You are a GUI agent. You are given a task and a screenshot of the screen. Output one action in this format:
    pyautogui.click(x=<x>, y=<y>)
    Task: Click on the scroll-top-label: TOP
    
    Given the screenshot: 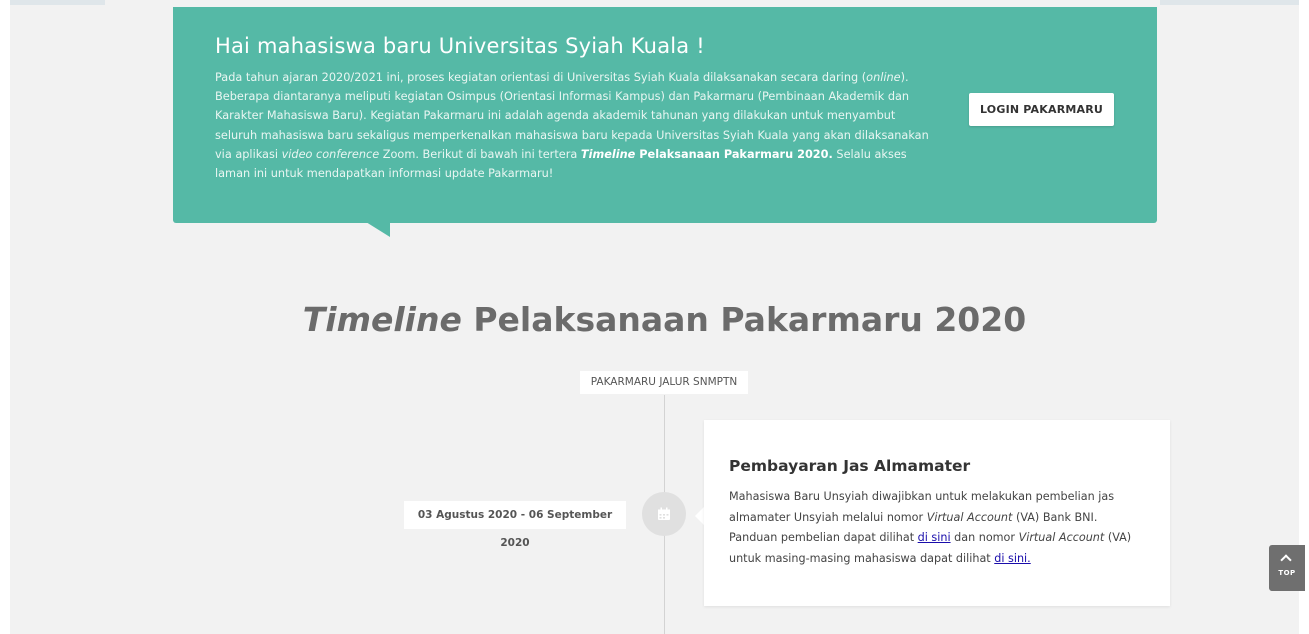 What is the action you would take?
    pyautogui.click(x=1287, y=573)
    